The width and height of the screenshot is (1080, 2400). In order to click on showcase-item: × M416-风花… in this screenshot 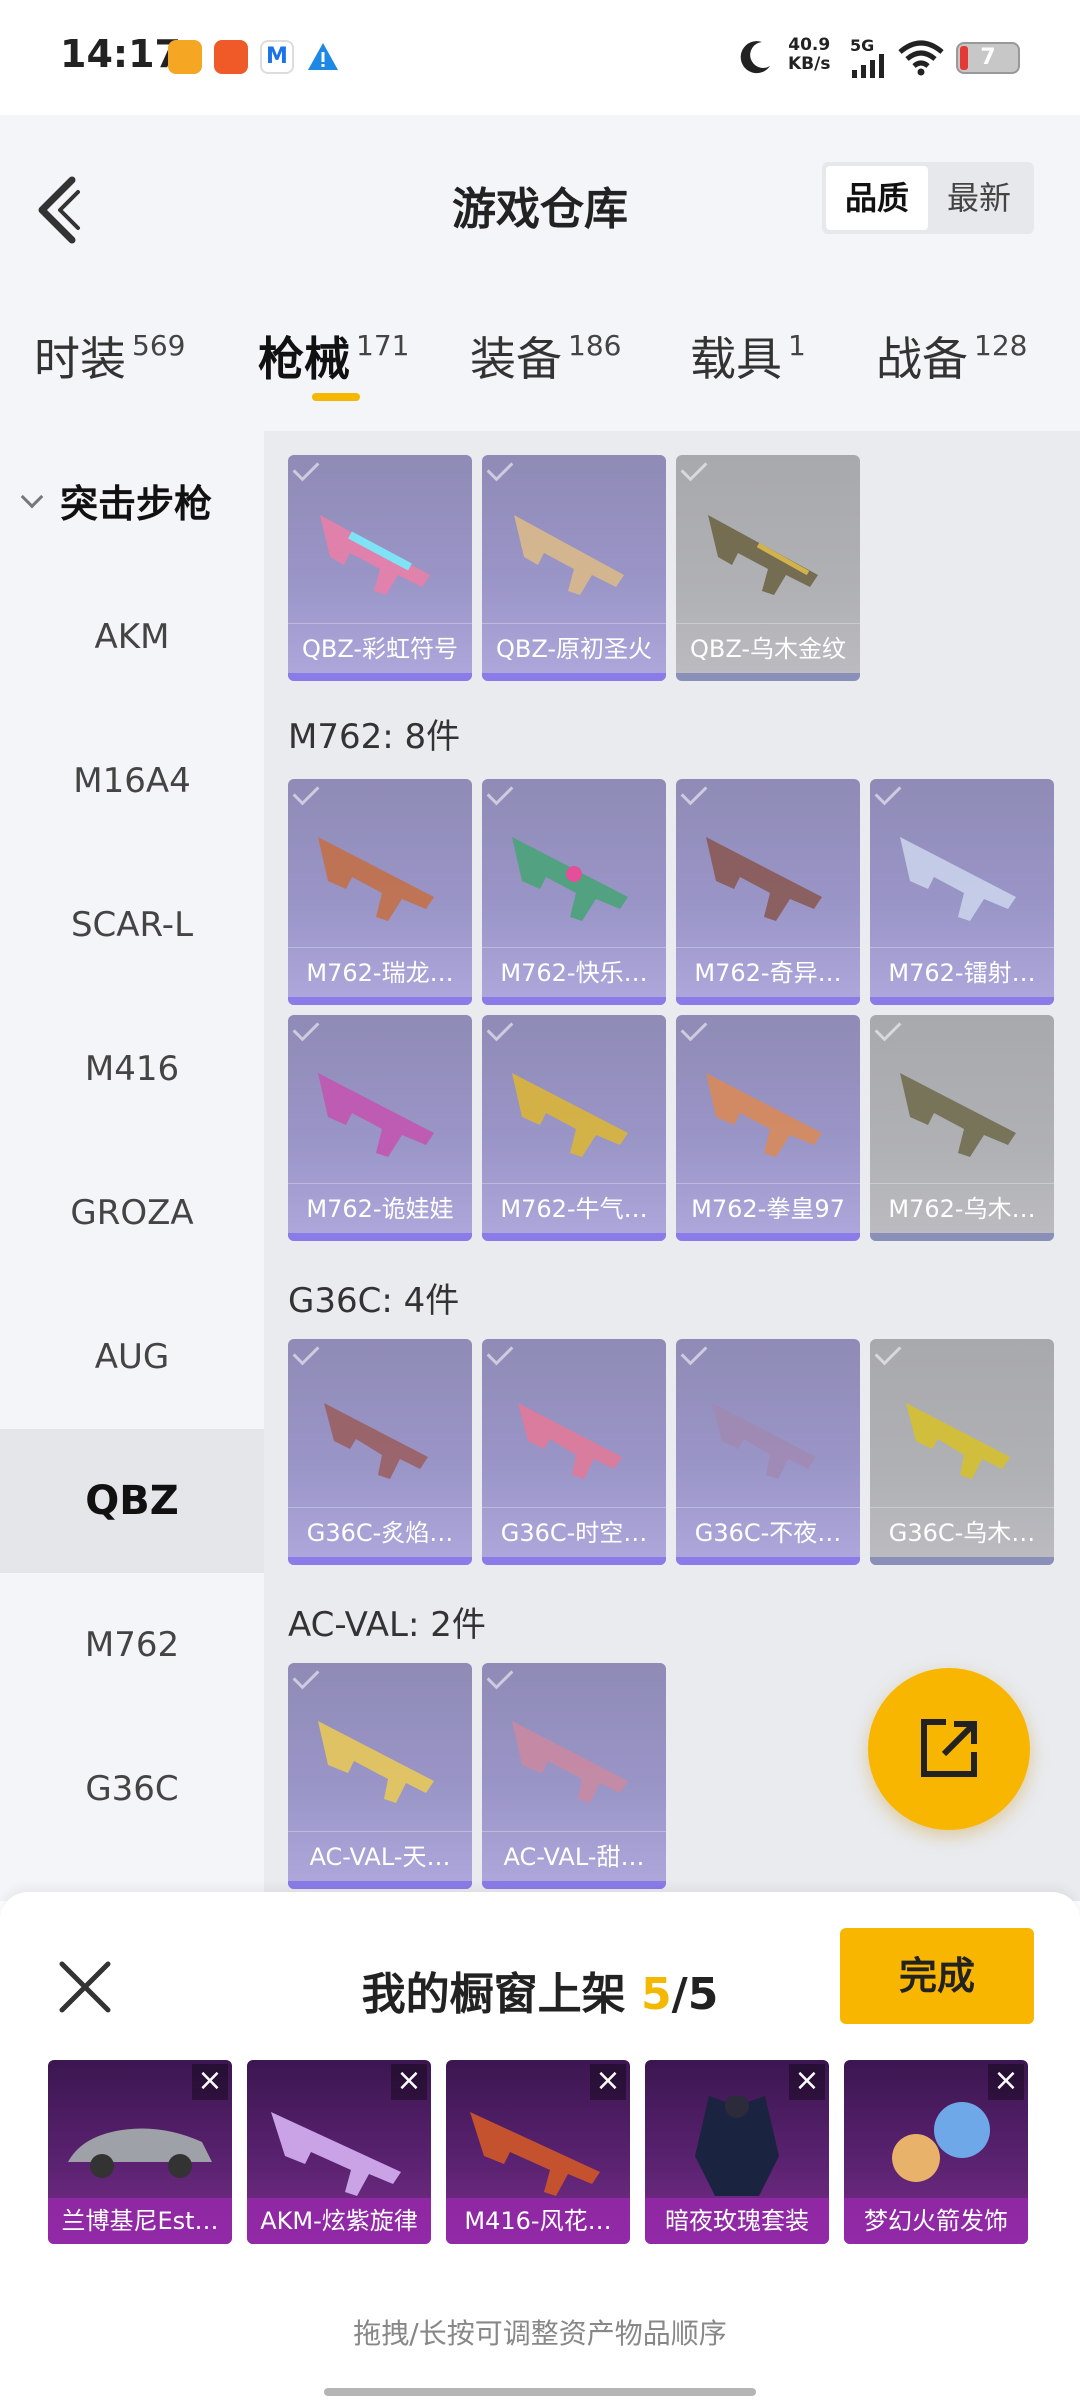, I will do `click(538, 2152)`.